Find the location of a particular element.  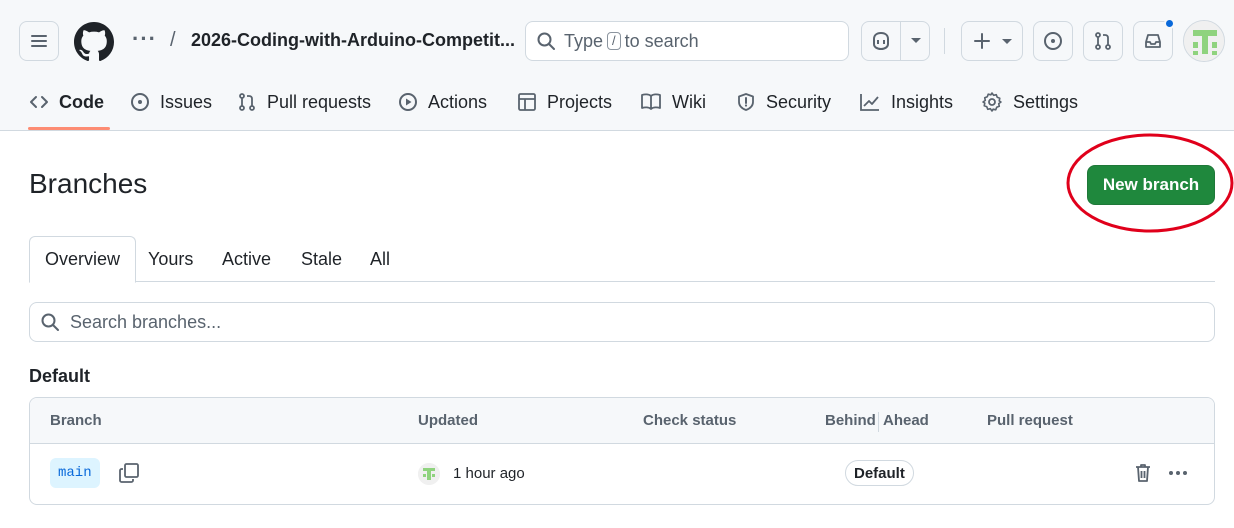

repo-path-ellipsis: ··· is located at coordinates (144, 39).